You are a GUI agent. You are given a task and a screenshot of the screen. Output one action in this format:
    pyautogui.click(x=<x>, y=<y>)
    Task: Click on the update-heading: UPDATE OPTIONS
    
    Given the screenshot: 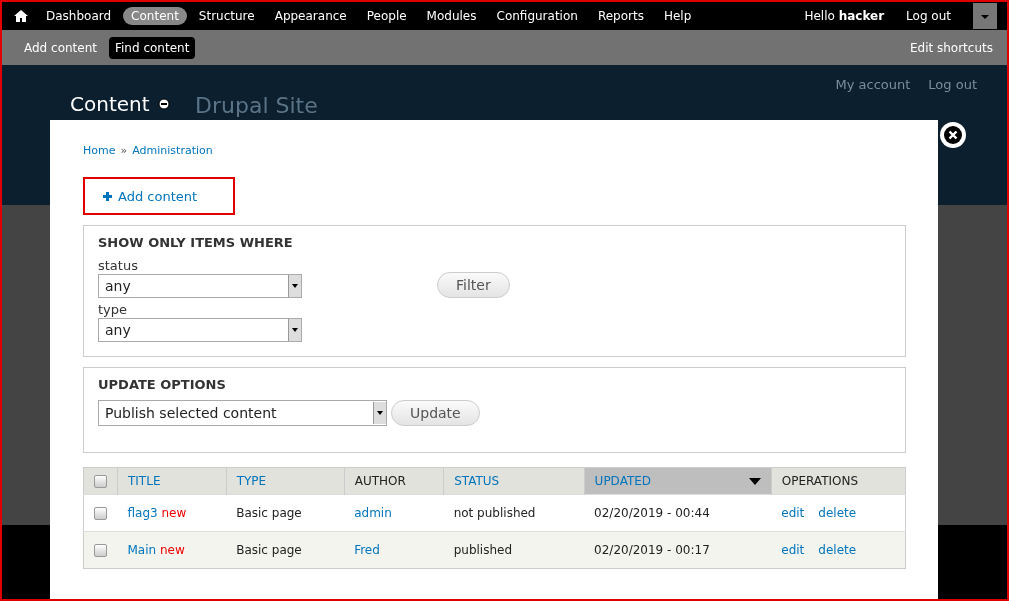 What is the action you would take?
    pyautogui.click(x=162, y=384)
    